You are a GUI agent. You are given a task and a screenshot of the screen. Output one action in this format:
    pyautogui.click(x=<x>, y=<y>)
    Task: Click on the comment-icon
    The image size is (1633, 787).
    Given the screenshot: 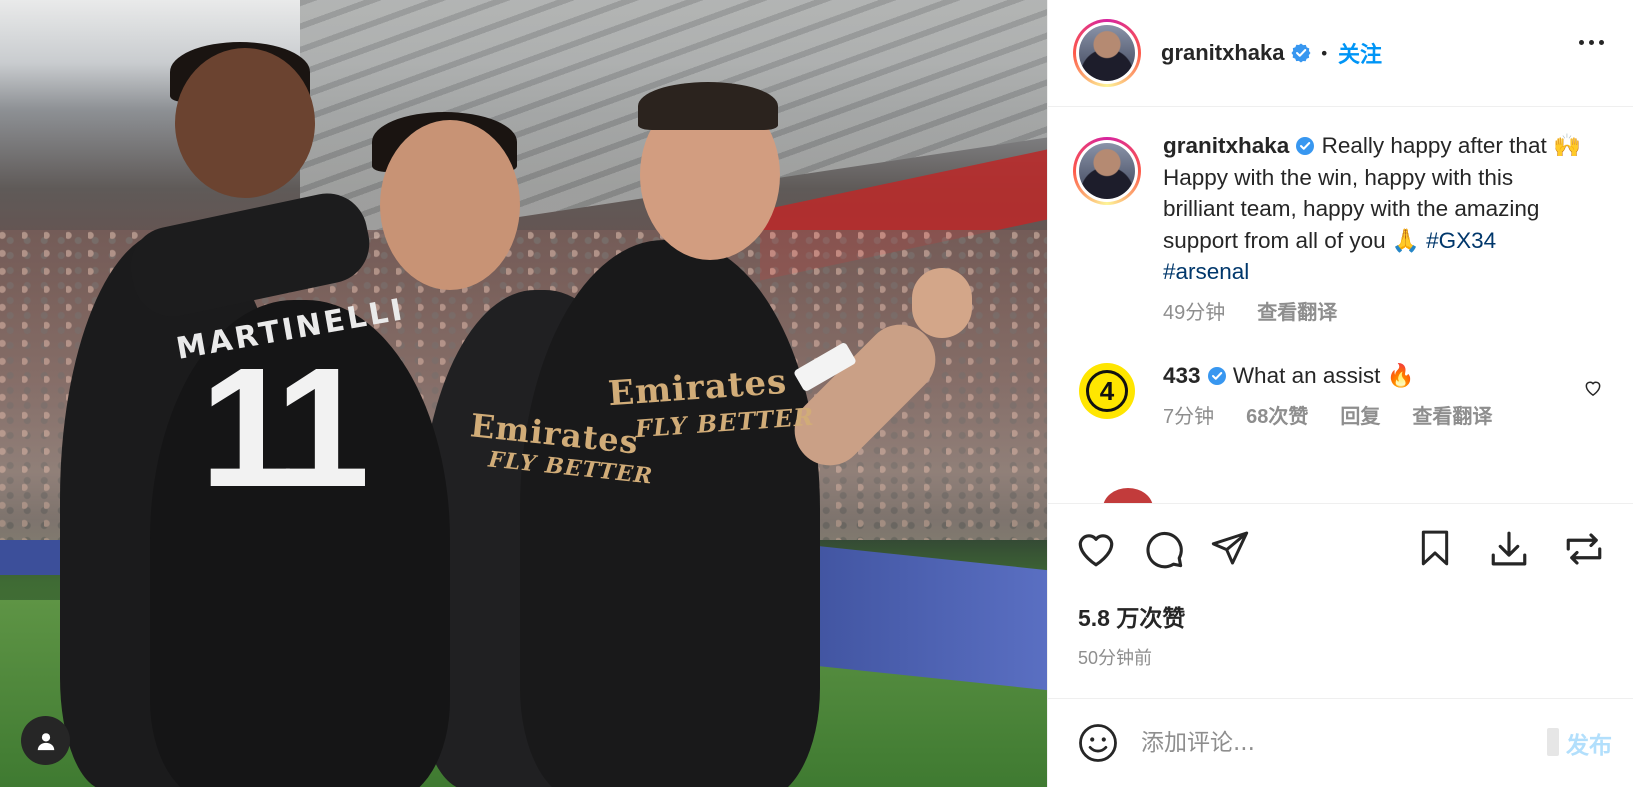 What is the action you would take?
    pyautogui.click(x=1164, y=549)
    